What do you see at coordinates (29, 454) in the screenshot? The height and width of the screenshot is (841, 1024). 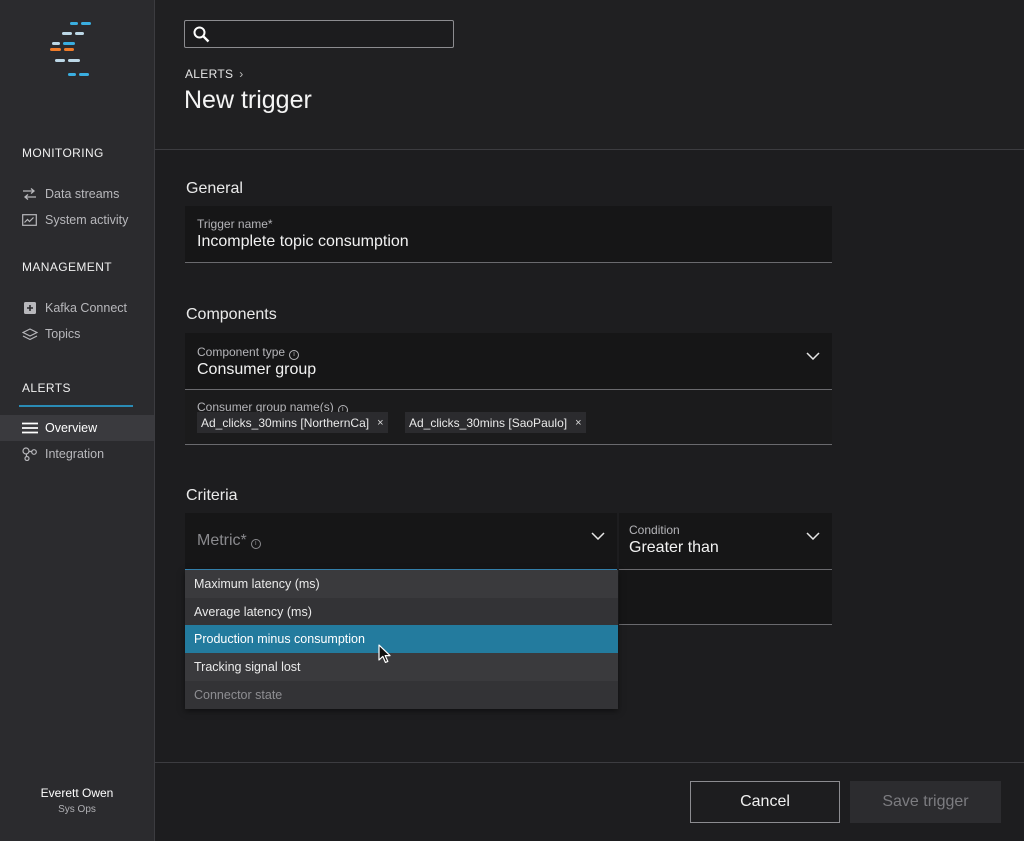 I see `nodes-icon` at bounding box center [29, 454].